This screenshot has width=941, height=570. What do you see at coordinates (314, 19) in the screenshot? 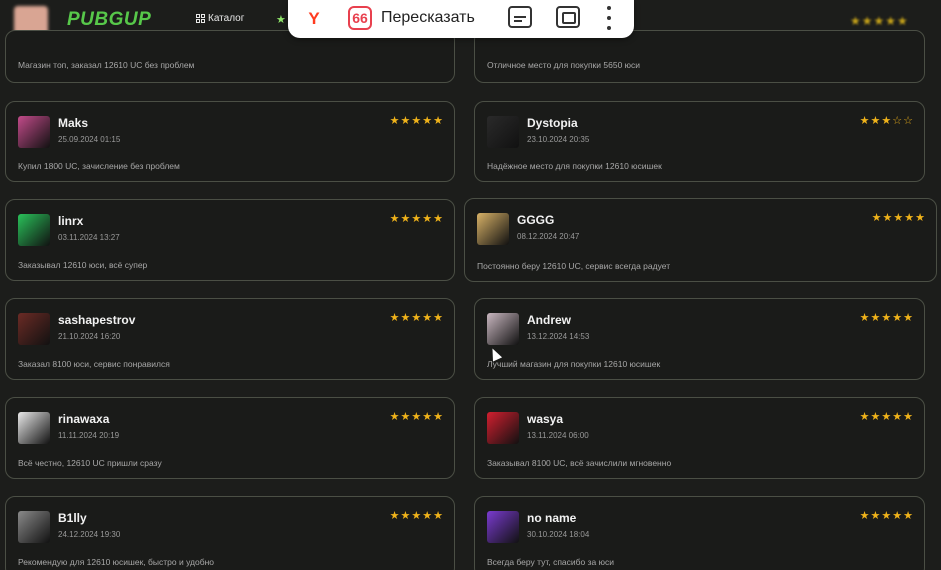
I see `yandex-icon: Y` at bounding box center [314, 19].